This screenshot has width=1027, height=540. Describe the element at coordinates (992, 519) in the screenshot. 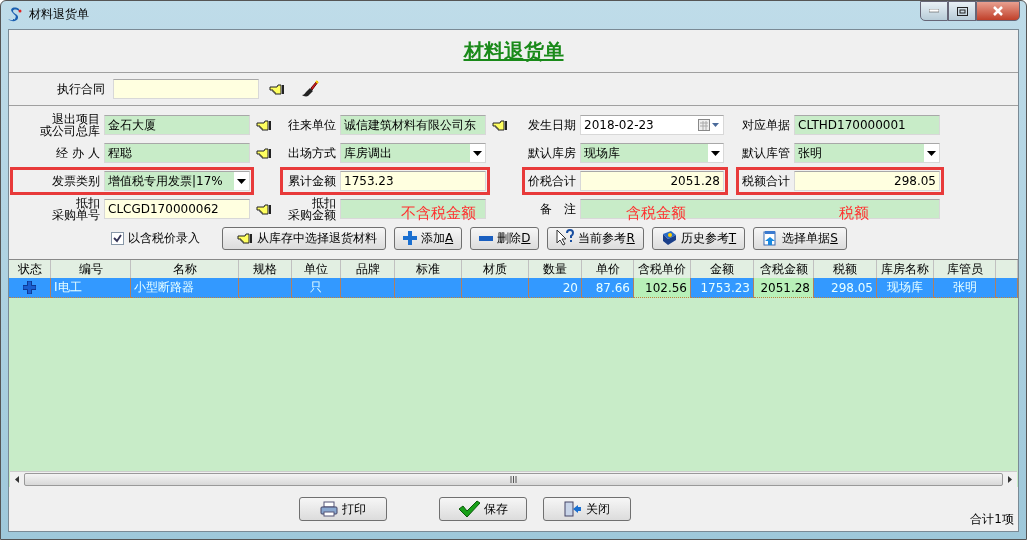

I see `item-count: 合计1项` at that location.